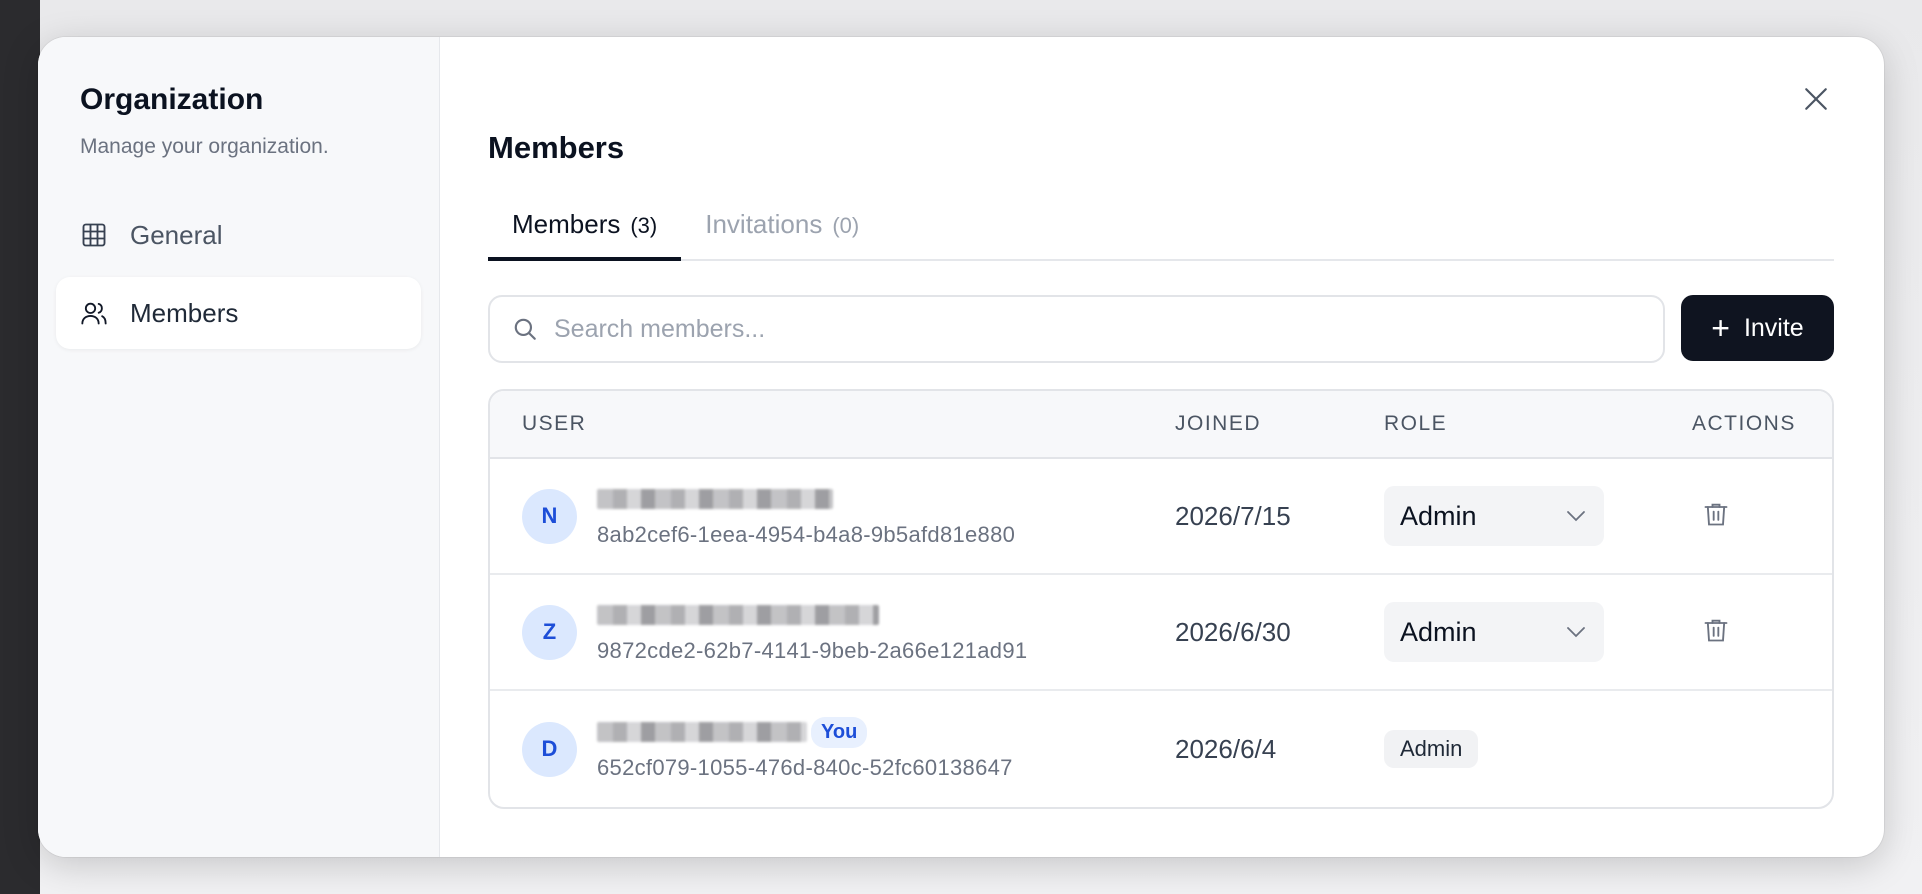 This screenshot has height=894, width=1922. I want to click on close-button, so click(1816, 99).